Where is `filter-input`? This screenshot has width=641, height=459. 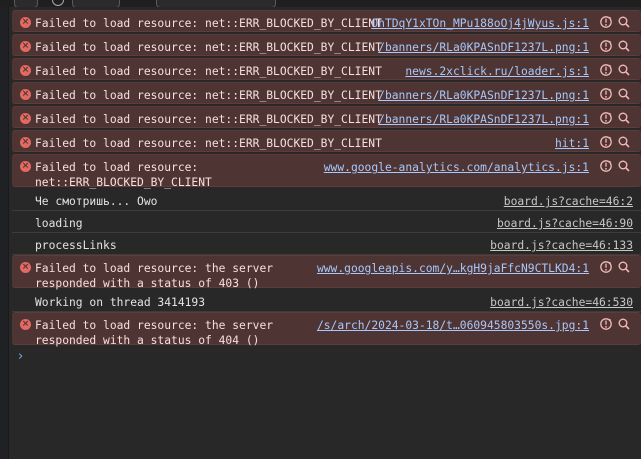 filter-input is located at coordinates (216, 3).